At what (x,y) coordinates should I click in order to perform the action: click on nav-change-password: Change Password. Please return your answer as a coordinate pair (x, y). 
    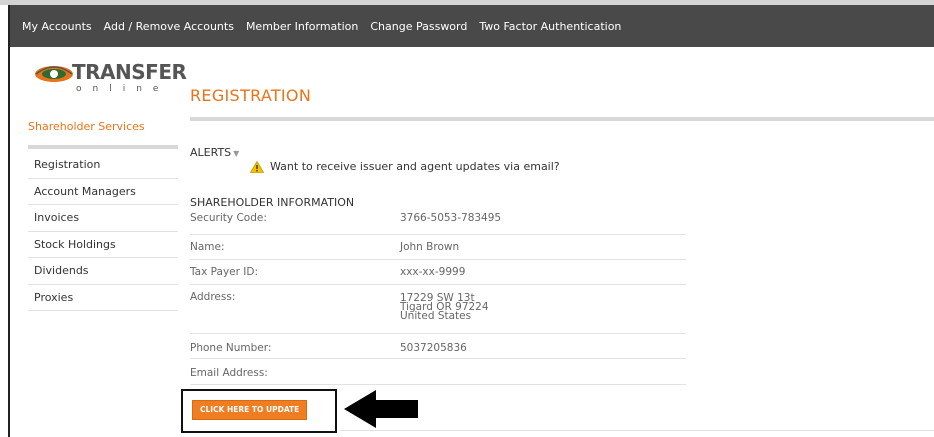
    Looking at the image, I should click on (418, 26).